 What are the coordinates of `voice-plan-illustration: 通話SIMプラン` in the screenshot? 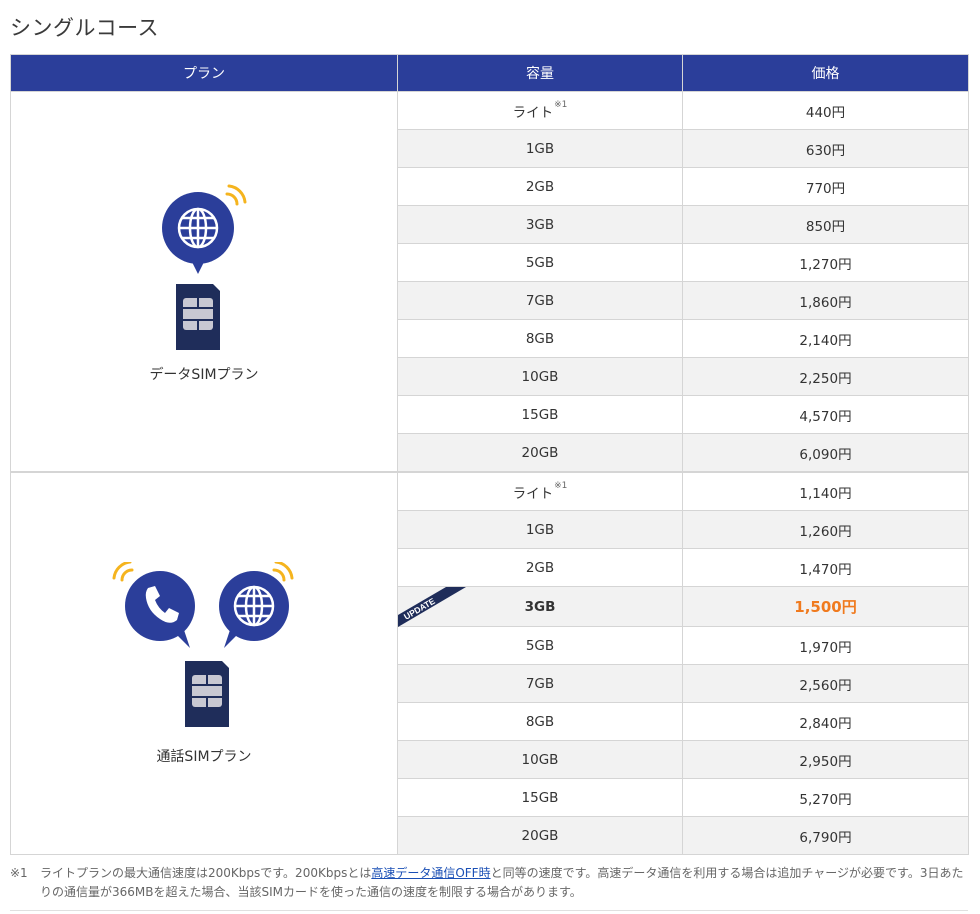 It's located at (204, 663).